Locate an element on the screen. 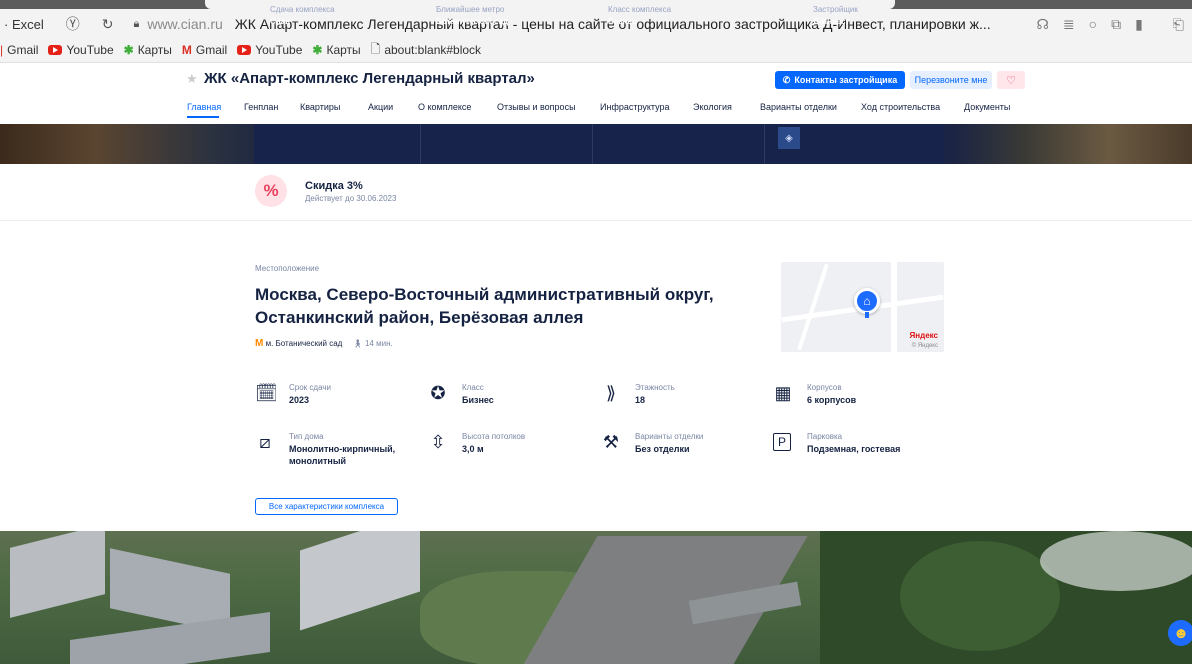  tab-promotions: Акции is located at coordinates (380, 107).